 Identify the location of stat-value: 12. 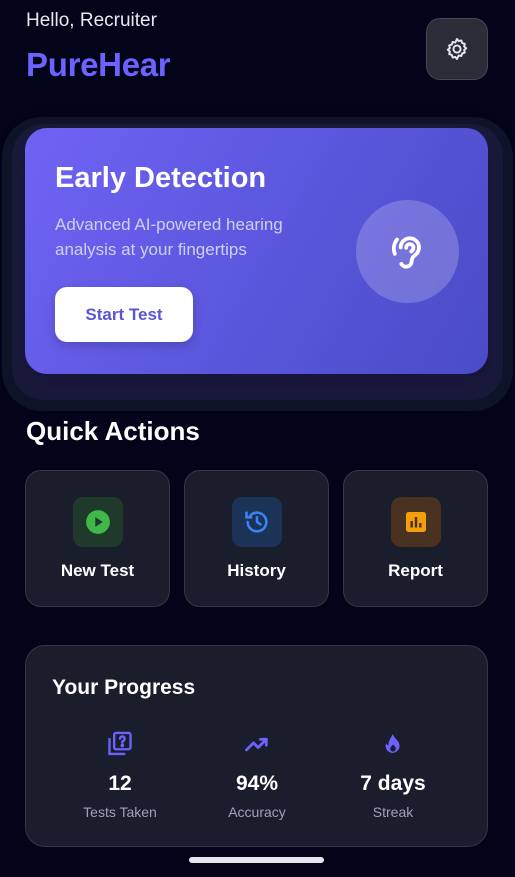
(120, 783).